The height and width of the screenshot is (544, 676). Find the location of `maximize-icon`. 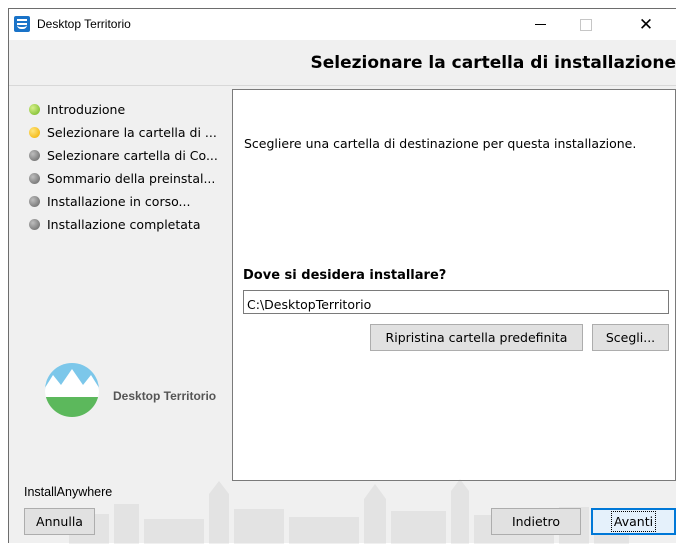

maximize-icon is located at coordinates (586, 24).